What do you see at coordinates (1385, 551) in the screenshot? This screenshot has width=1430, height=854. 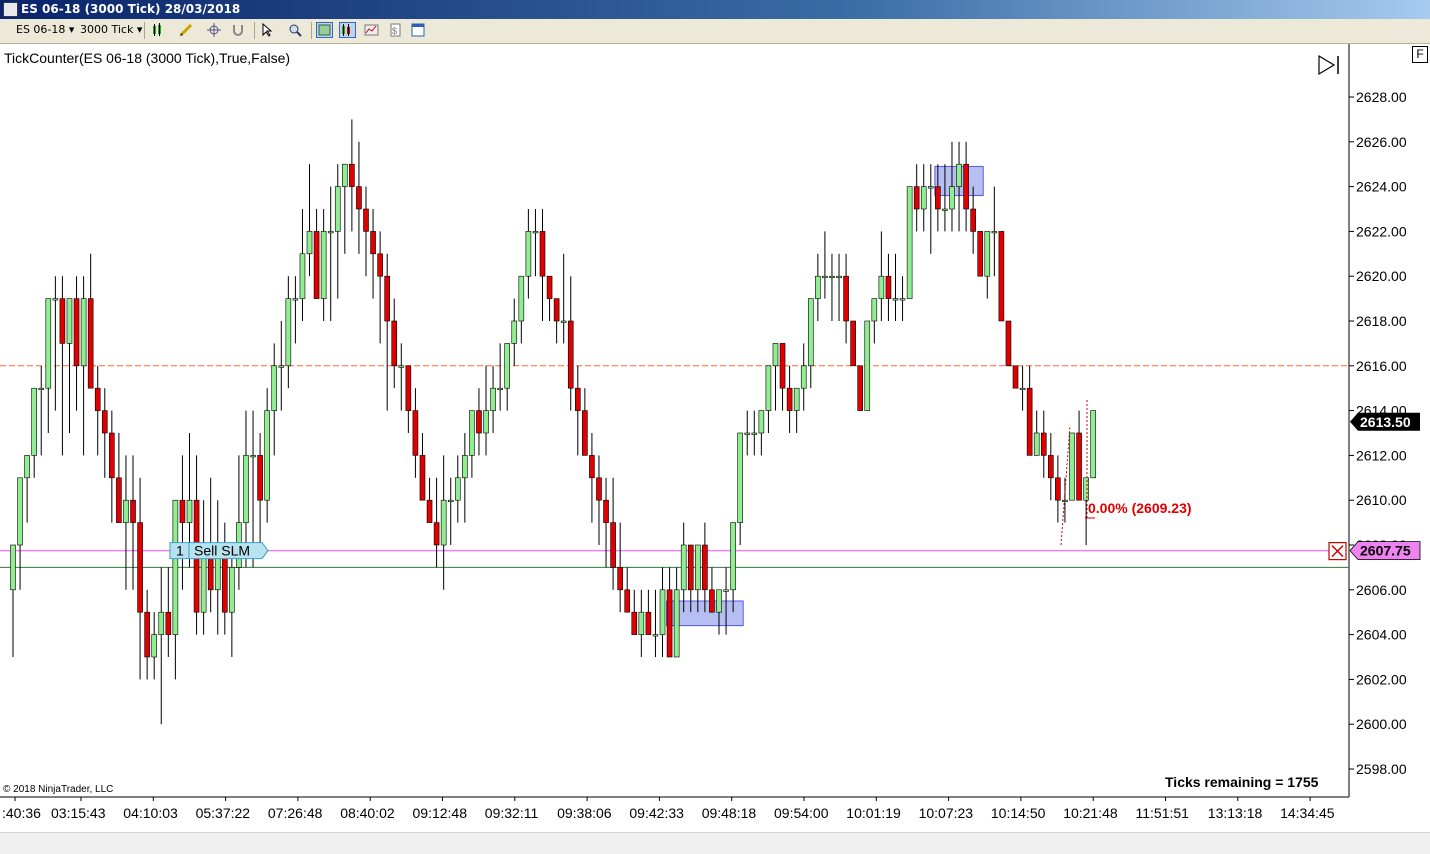 I see `order-price-label: 2607.75` at bounding box center [1385, 551].